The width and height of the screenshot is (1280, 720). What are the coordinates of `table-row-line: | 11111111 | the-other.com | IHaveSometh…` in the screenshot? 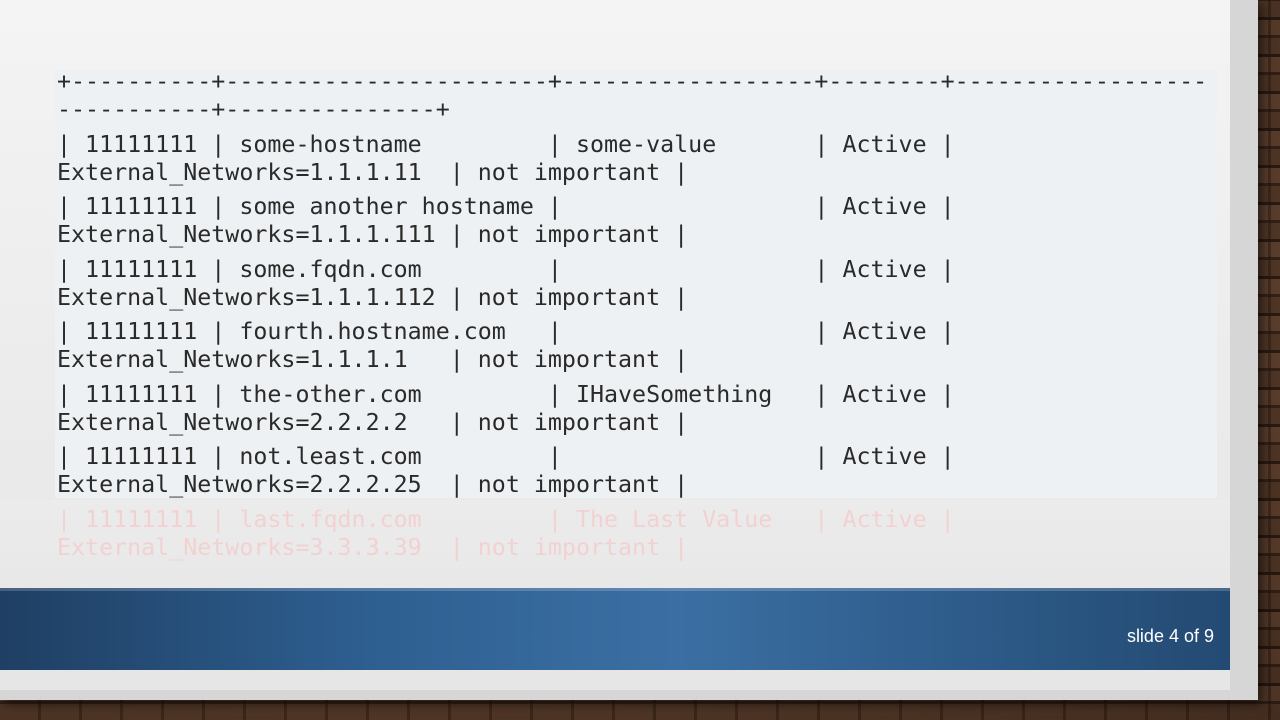 It's located at (506, 394).